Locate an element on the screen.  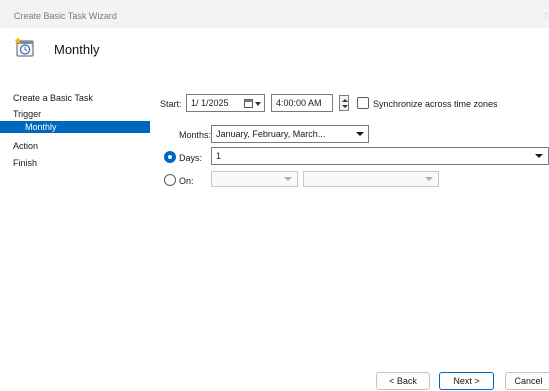
on-radio is located at coordinates (170, 180).